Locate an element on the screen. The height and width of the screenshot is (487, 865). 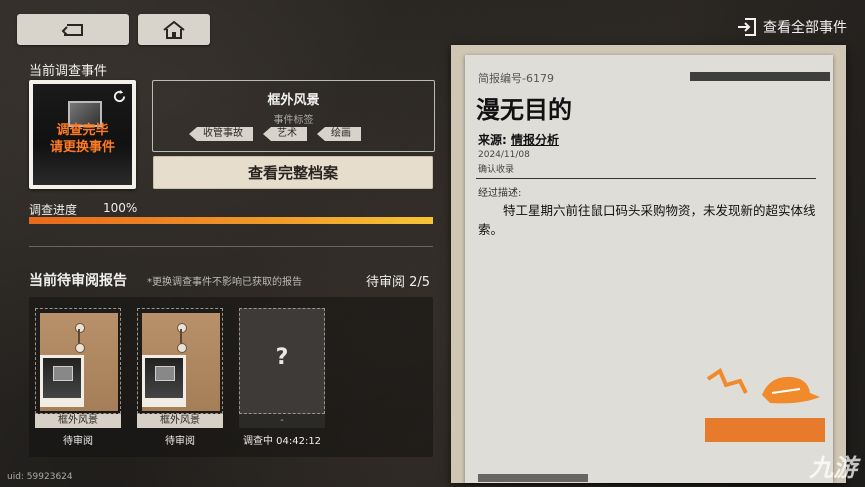
report-frame: ? is located at coordinates (282, 361).